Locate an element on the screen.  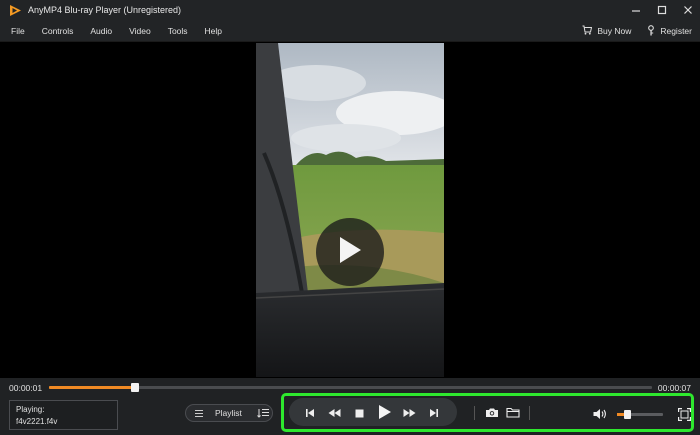
menu-tools: Tools is located at coordinates (178, 31).